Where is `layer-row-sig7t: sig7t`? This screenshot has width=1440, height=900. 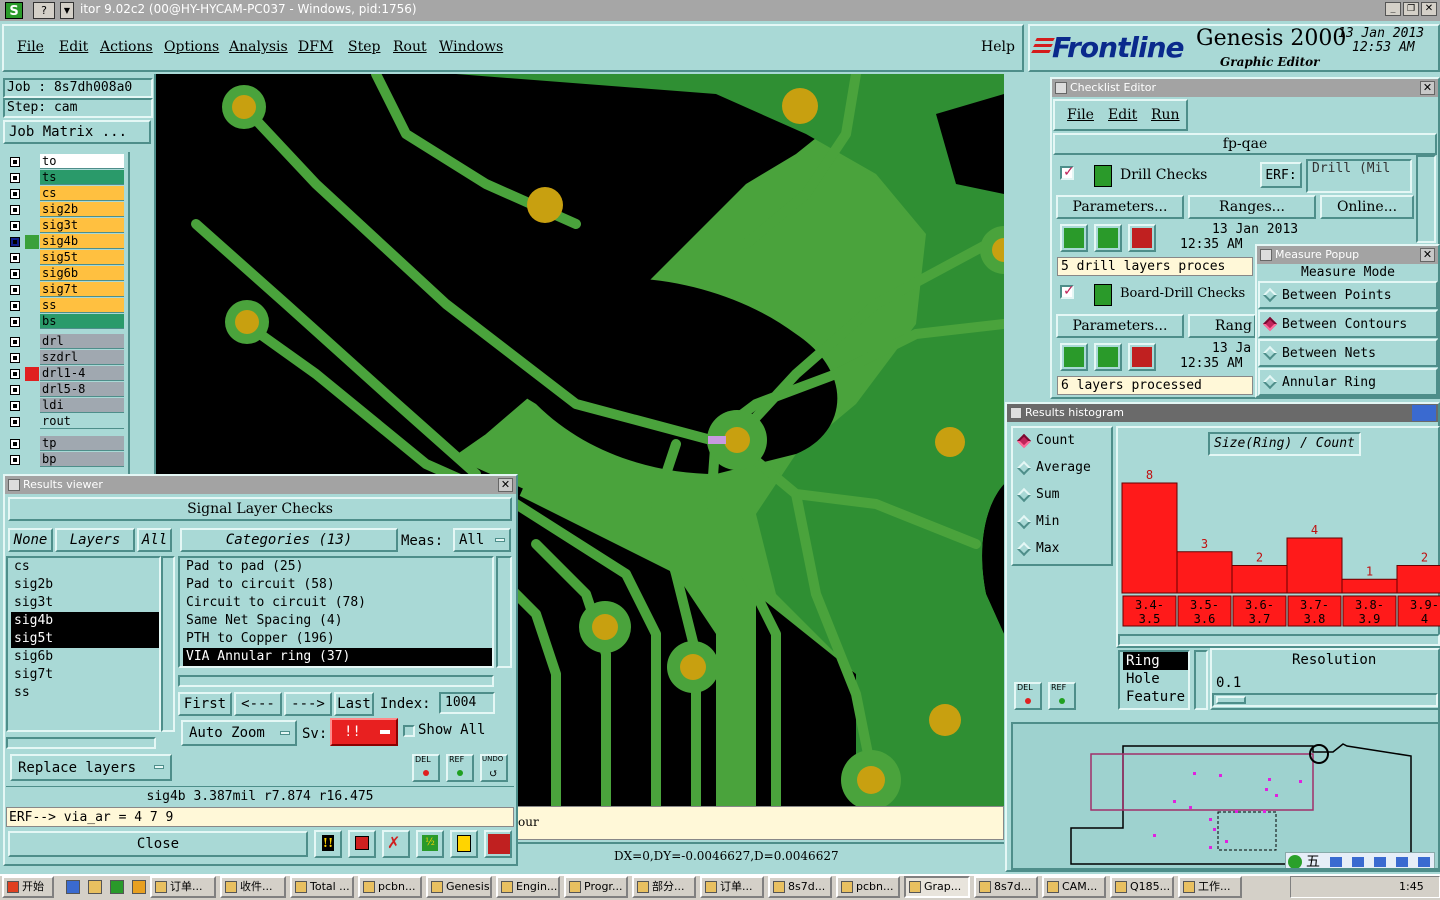 layer-row-sig7t: sig7t is located at coordinates (66, 290).